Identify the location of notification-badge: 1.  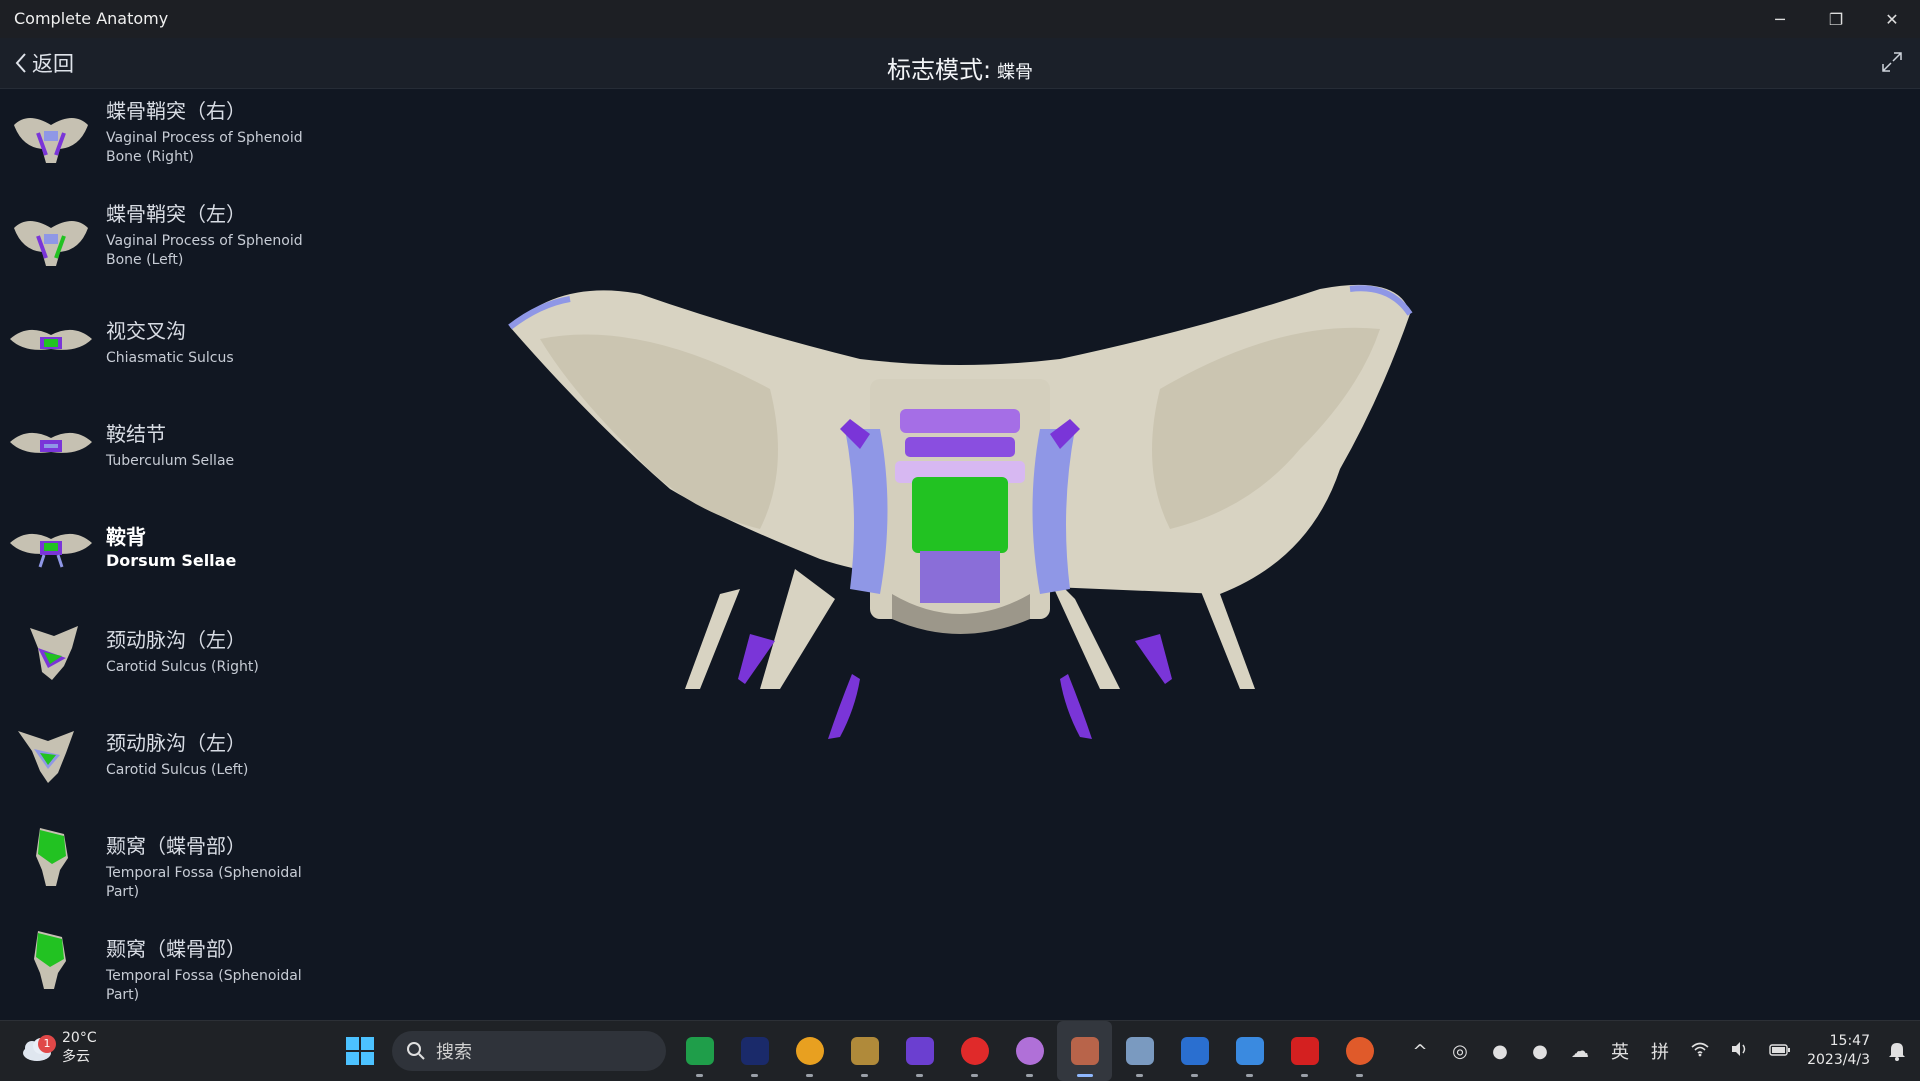
(47, 1044).